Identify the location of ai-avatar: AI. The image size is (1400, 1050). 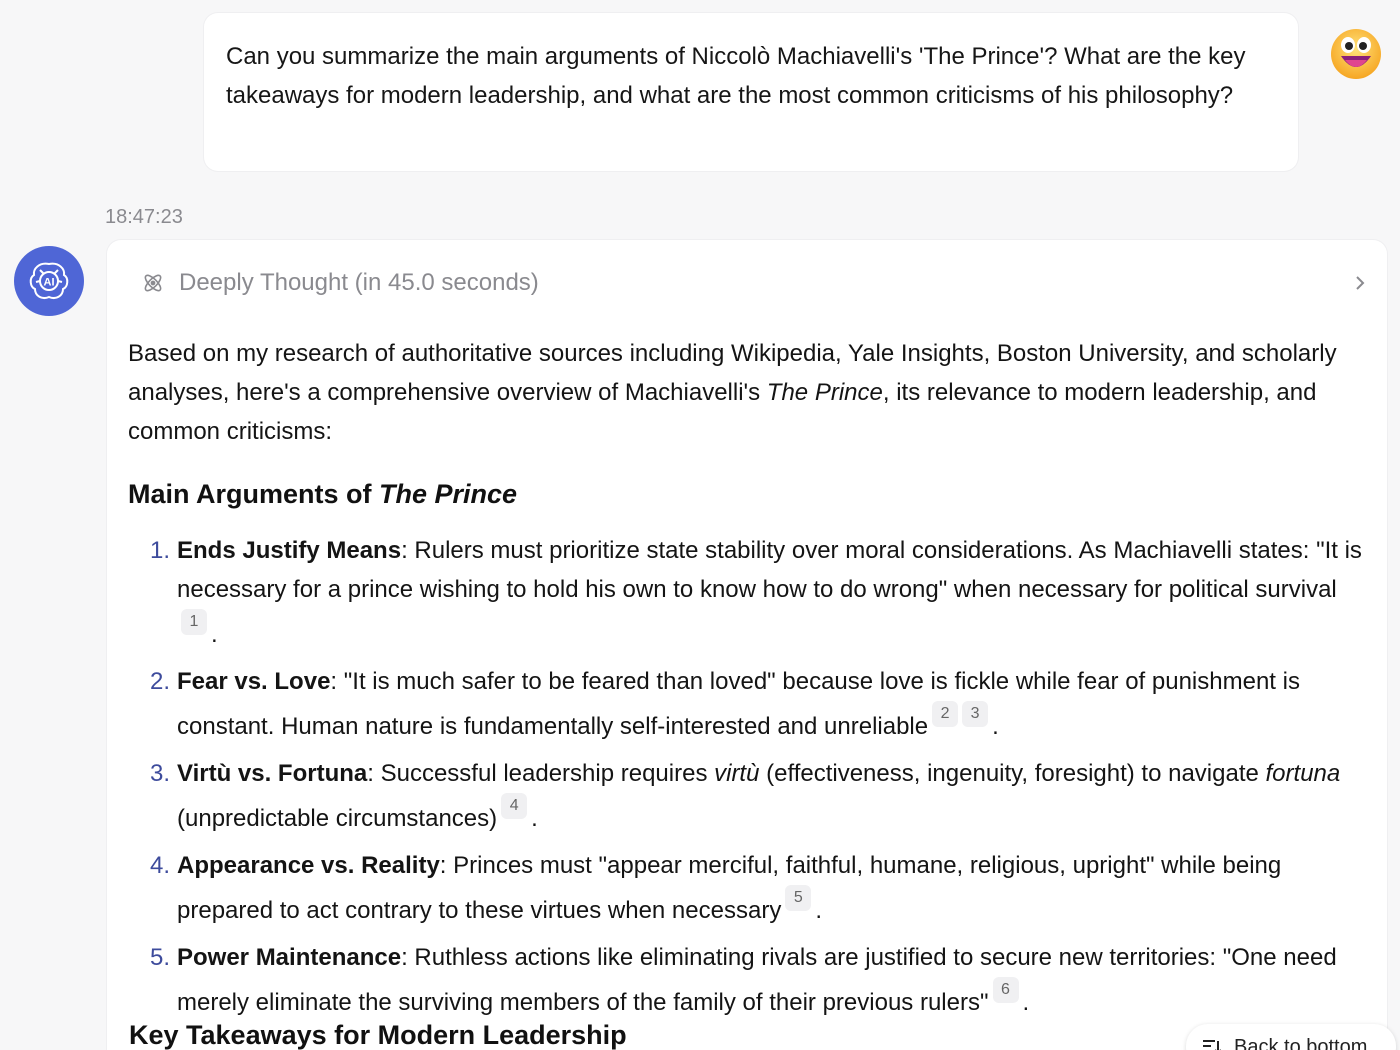
(49, 281).